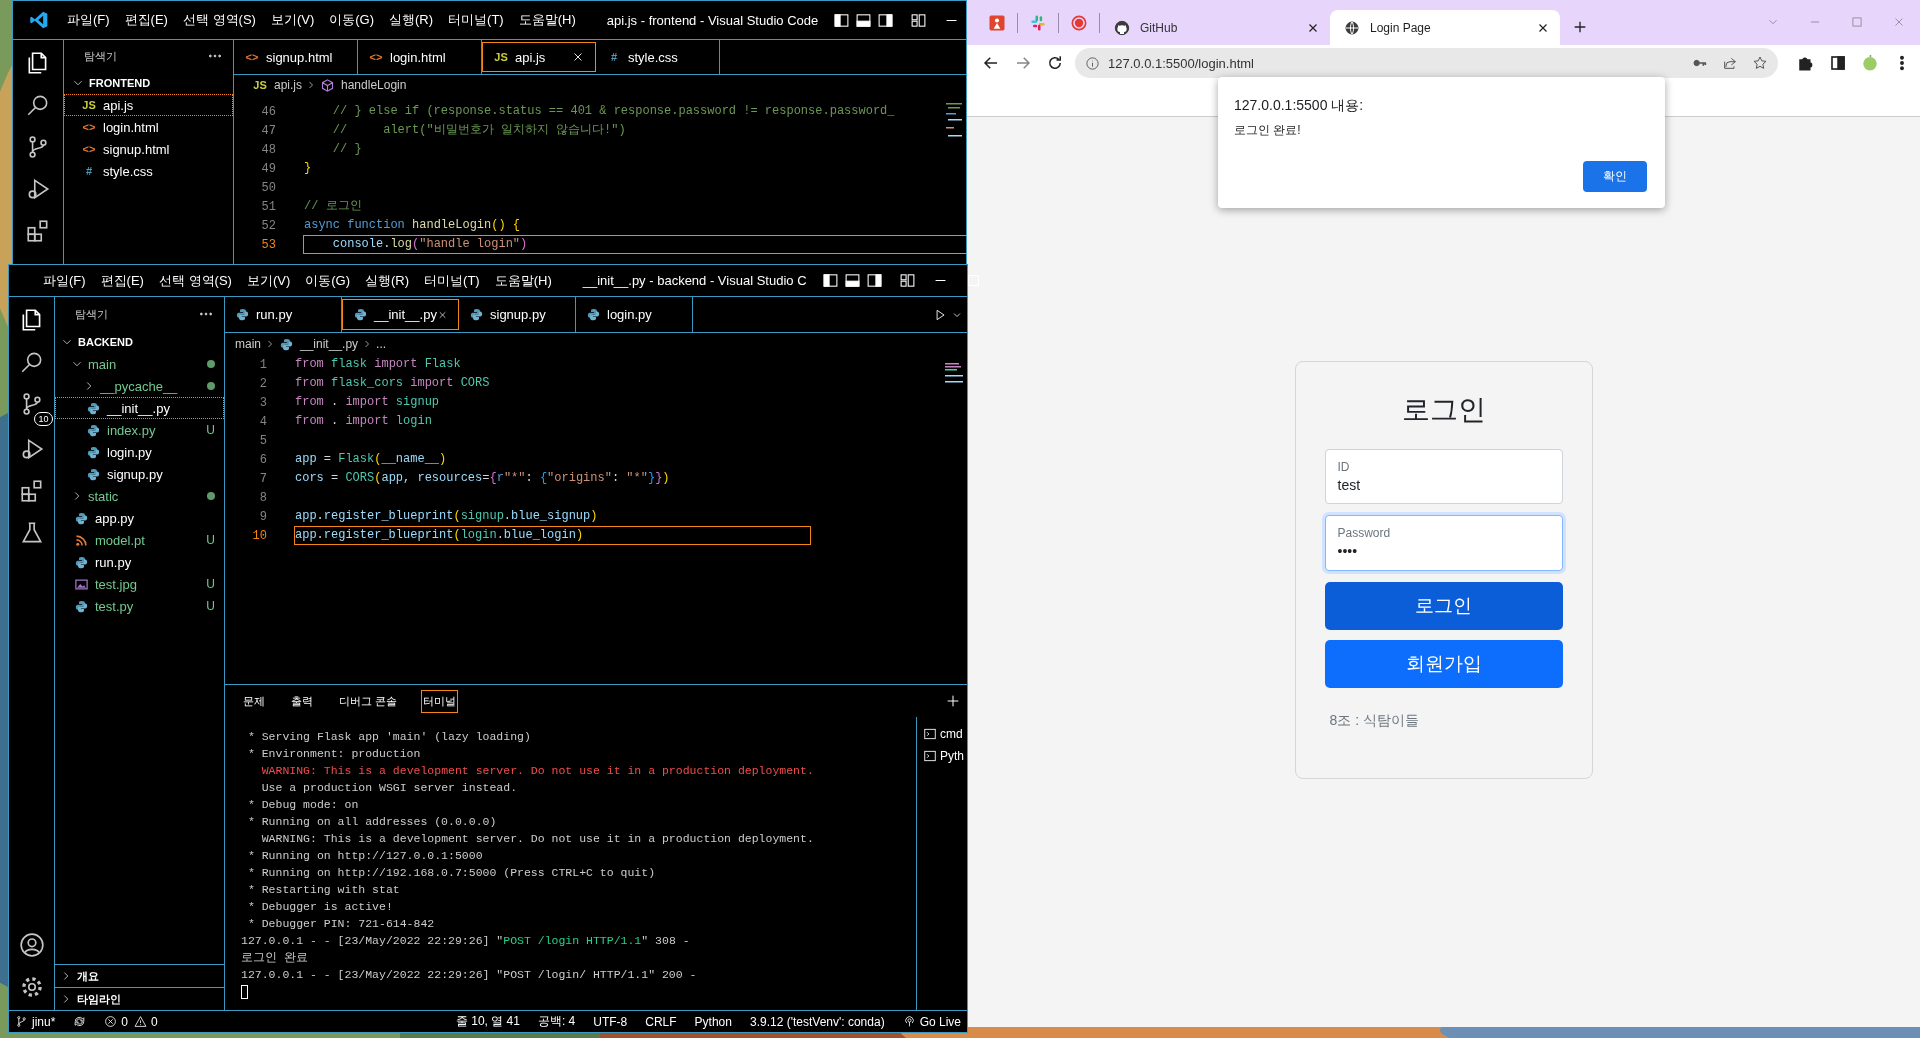 Image resolution: width=1920 pixels, height=1038 pixels. Describe the element at coordinates (277, 85) in the screenshot. I see `breadcrumb-item: JS api.js` at that location.